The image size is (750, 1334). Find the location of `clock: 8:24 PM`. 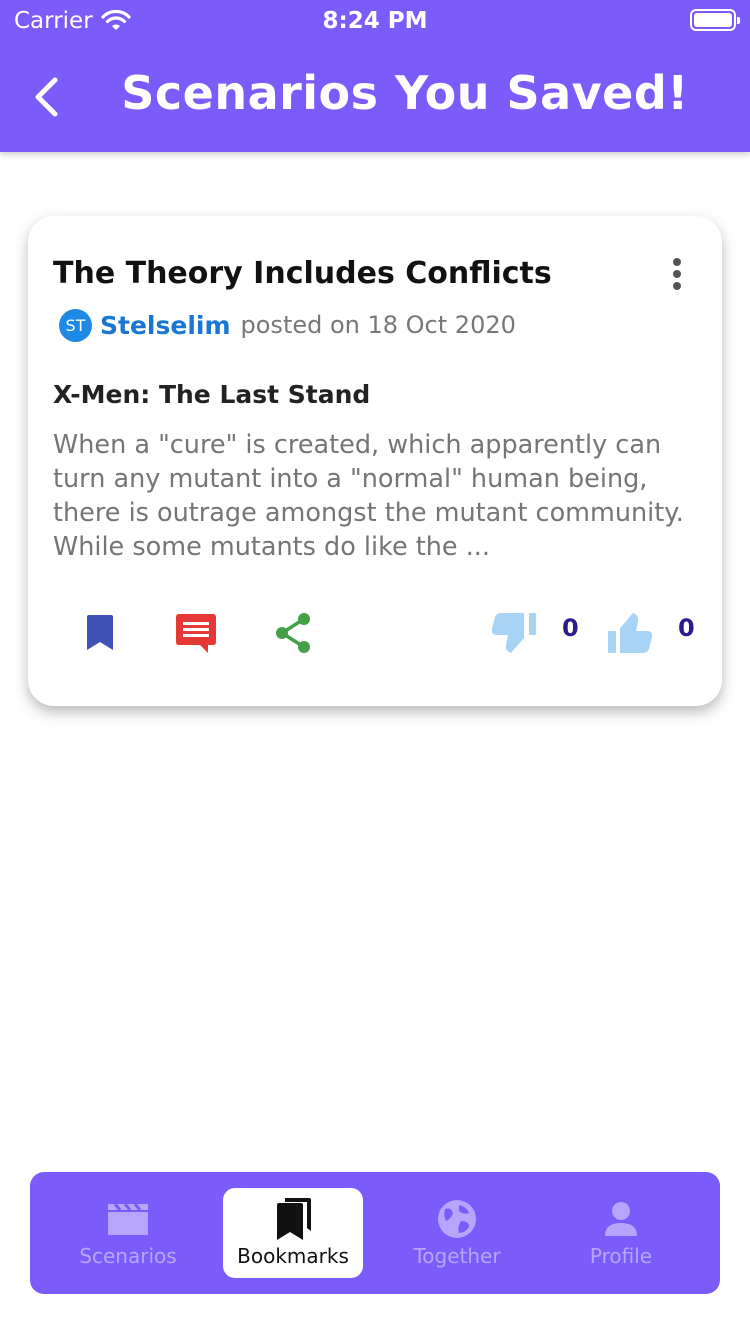

clock: 8:24 PM is located at coordinates (375, 21).